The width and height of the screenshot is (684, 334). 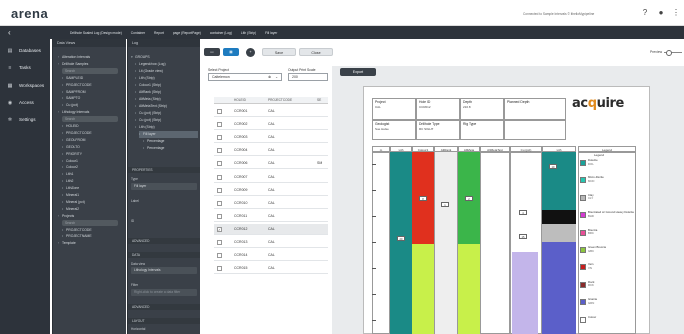 I want to click on tree-item: • Cu (pct), so click(x=92, y=105).